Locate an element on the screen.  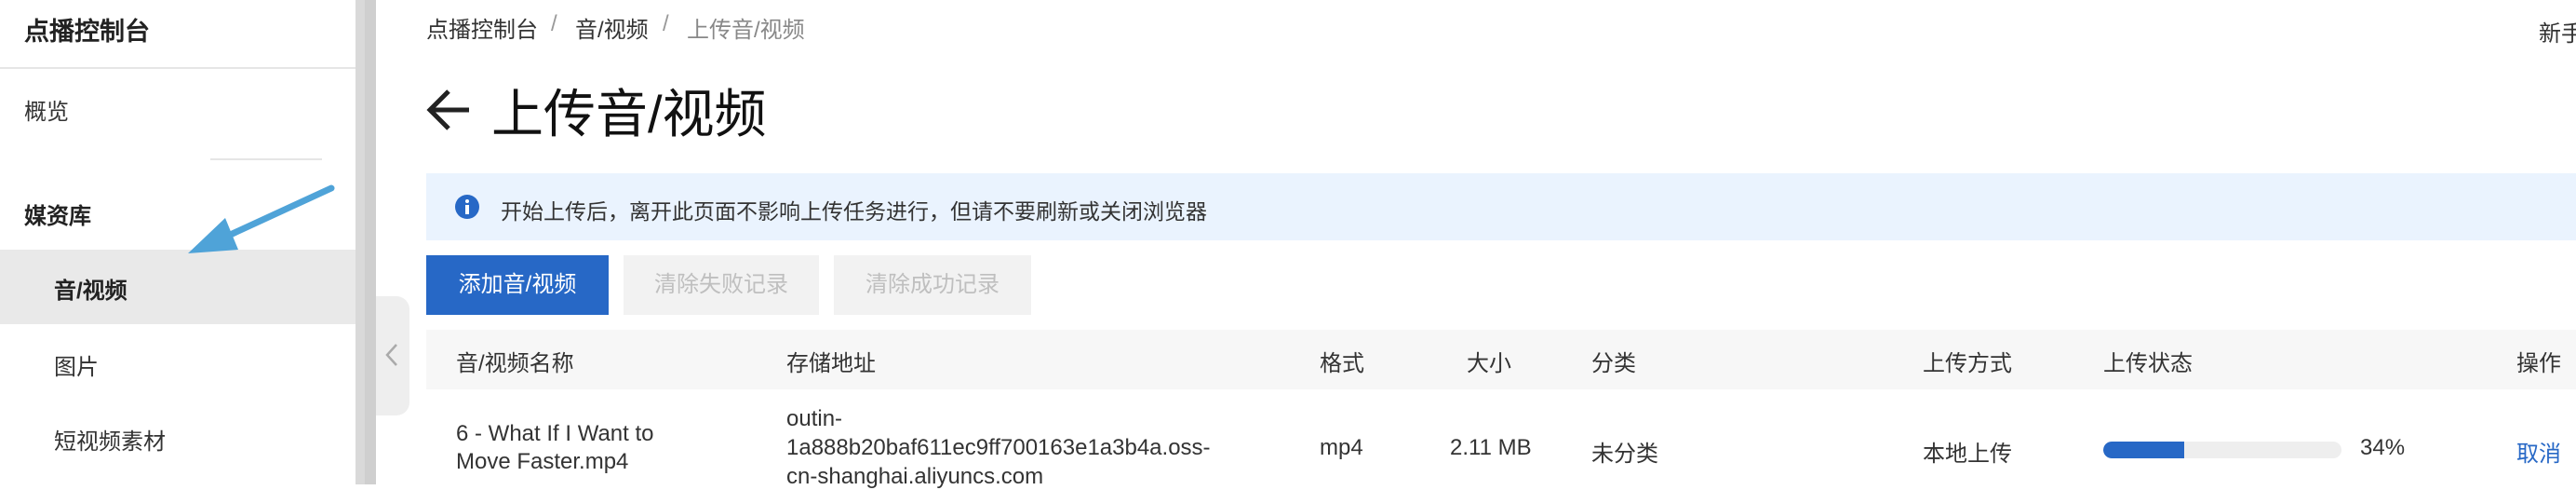
storage-address-line: 1a888b20baf611ec9ff700163e1a3b4a.oss- is located at coordinates (998, 447).